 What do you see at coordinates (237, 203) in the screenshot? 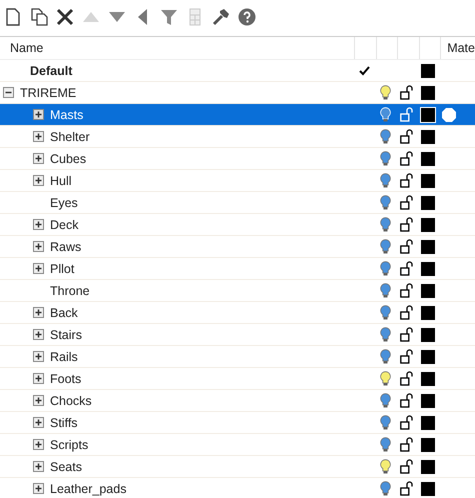
I see `layer-row: Eyes` at bounding box center [237, 203].